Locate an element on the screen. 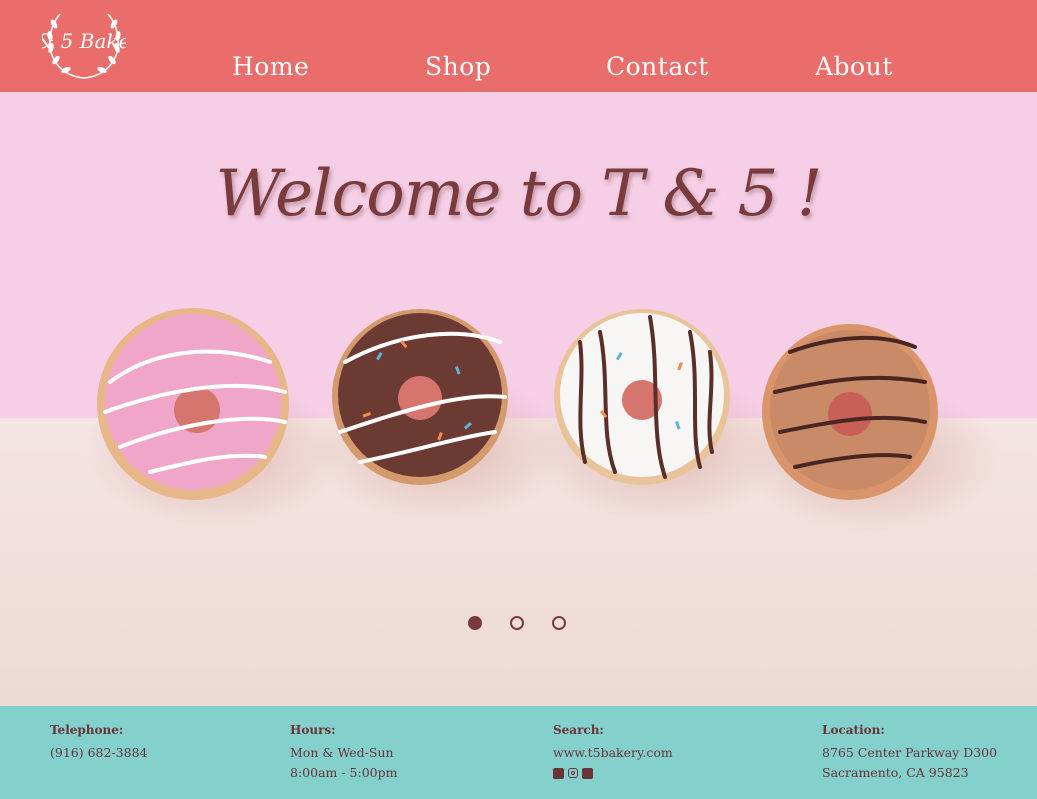  footer-hours: Hours: Mon & Wed-Sun 8:00am - 5:00pm is located at coordinates (343, 752).